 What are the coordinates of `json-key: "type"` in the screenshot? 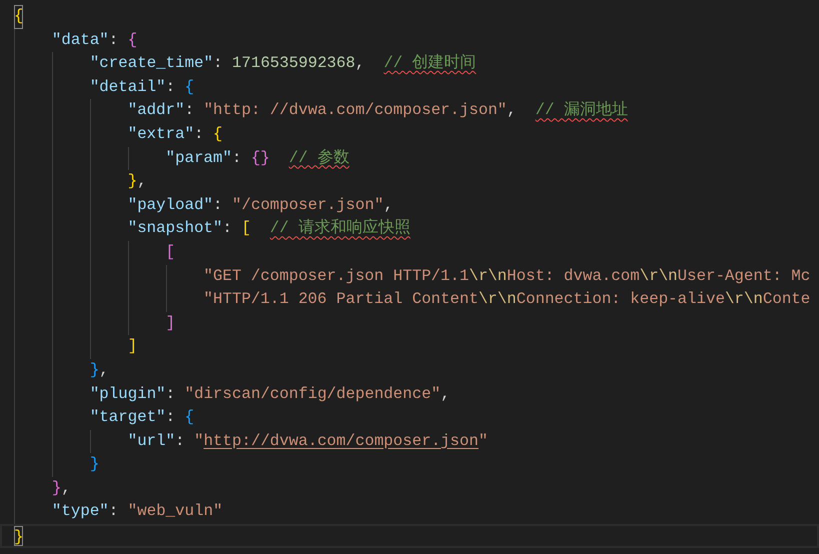 It's located at (80, 512).